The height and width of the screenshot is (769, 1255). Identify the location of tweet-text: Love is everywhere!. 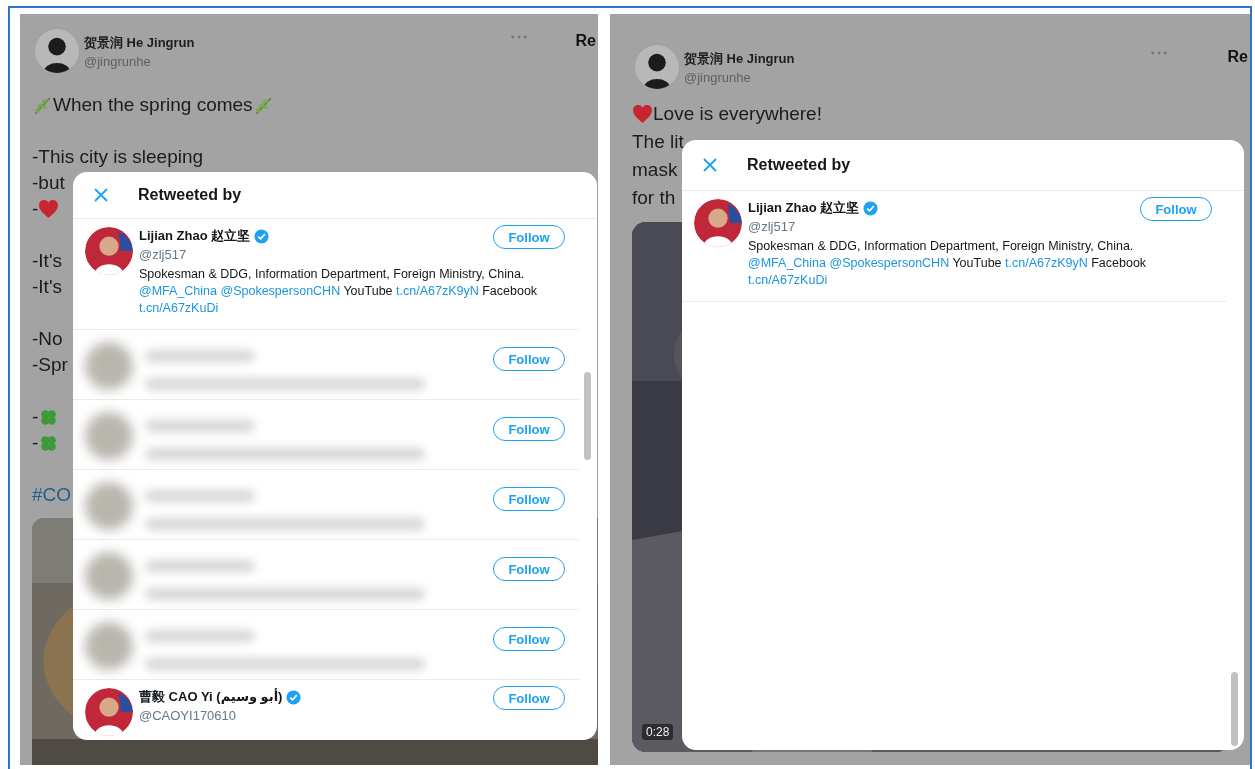
(737, 114).